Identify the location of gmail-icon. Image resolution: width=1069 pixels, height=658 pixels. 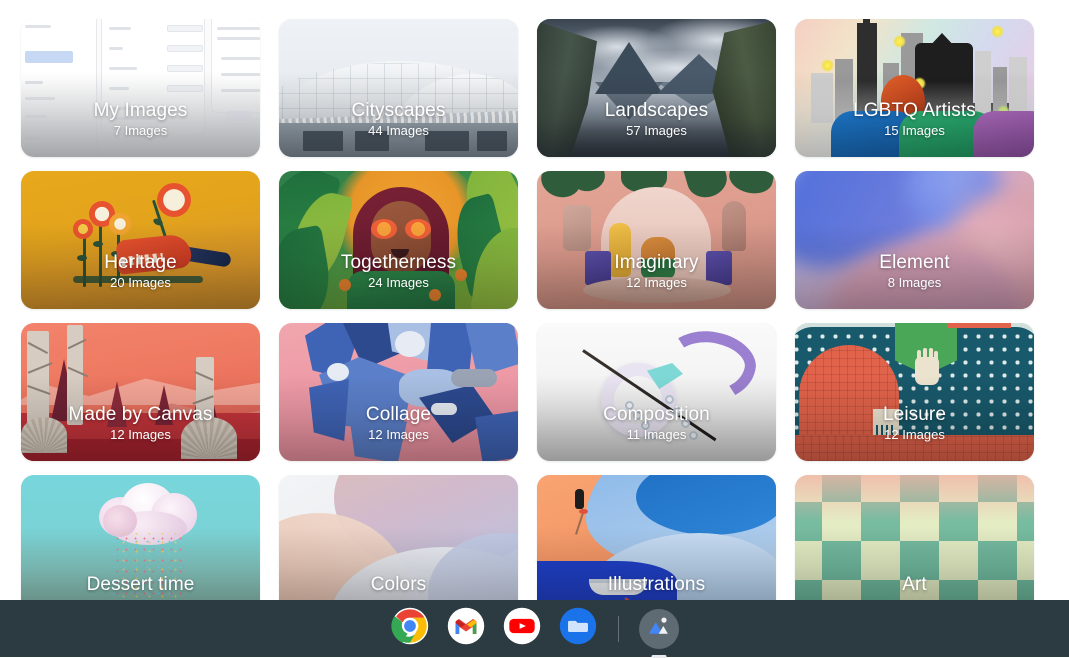
(466, 628).